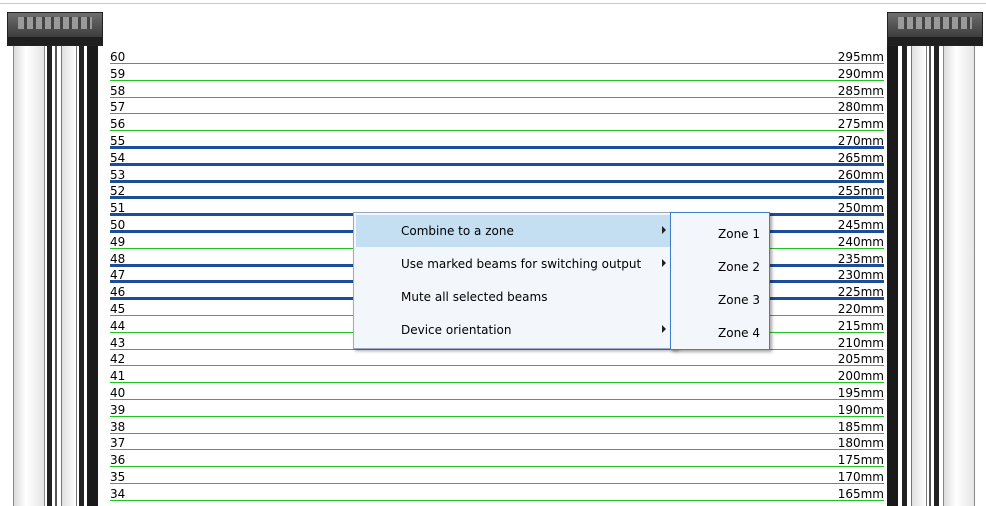  I want to click on beam-height: 250mm, so click(860, 208).